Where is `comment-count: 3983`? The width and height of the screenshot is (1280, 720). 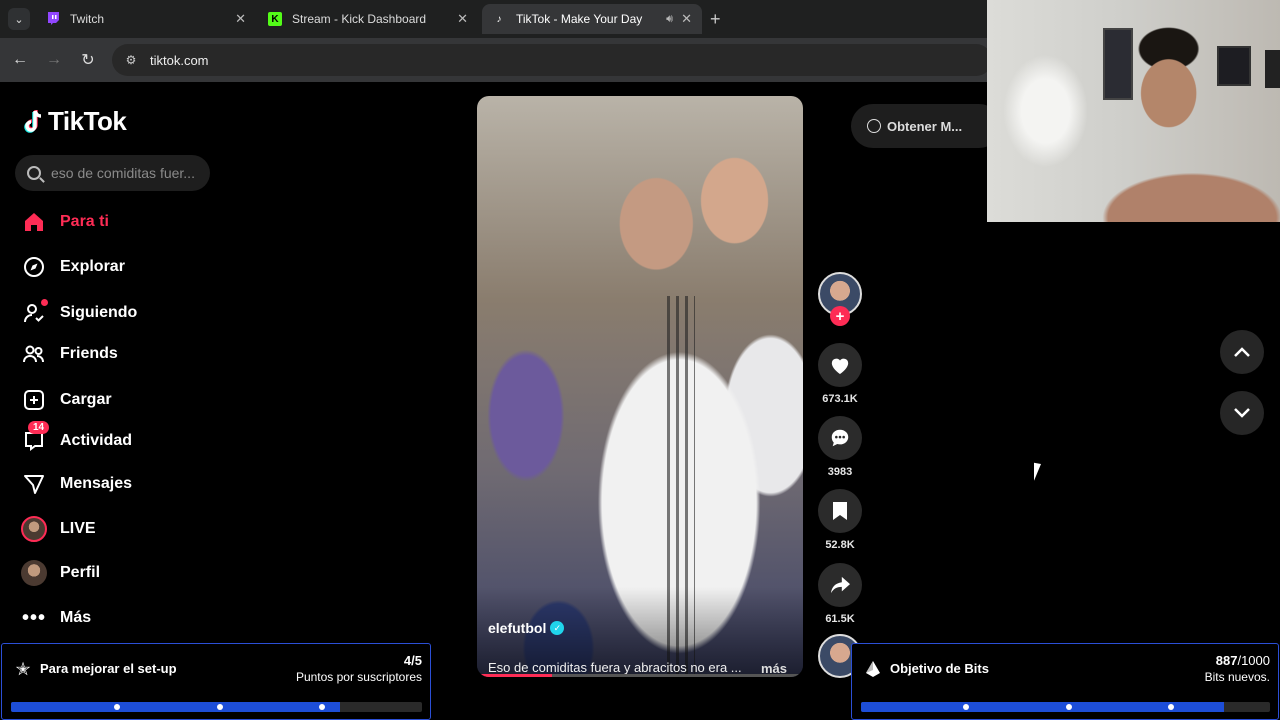 comment-count: 3983 is located at coordinates (840, 472).